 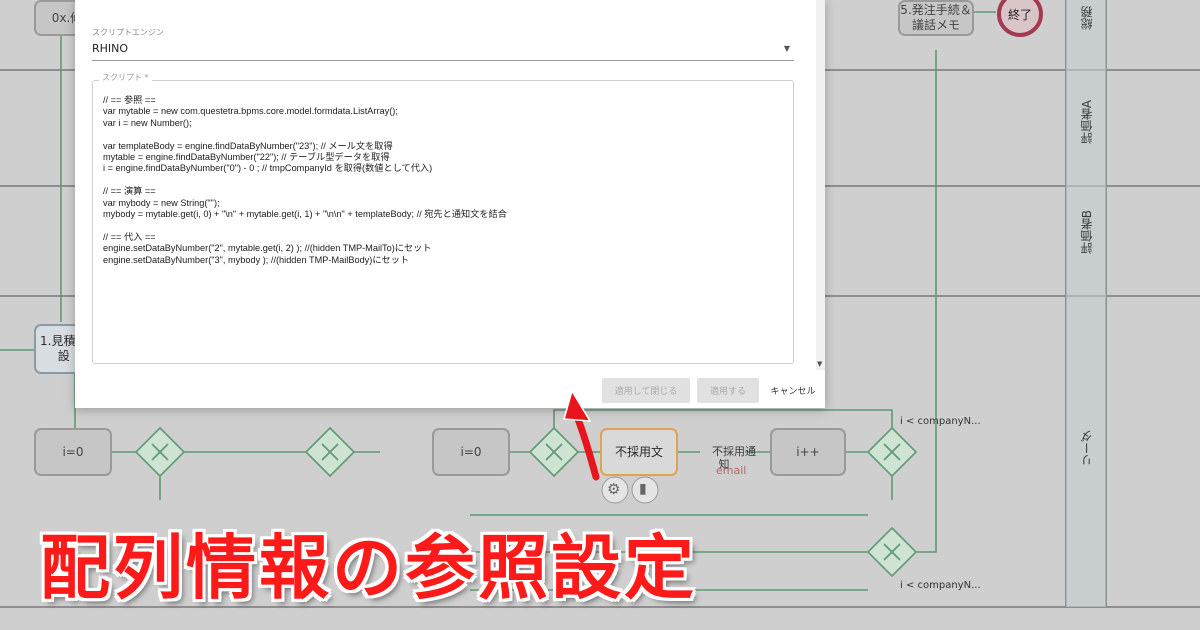 I want to click on lane-label-evaluator-b: 評価者B, so click(x=1087, y=232).